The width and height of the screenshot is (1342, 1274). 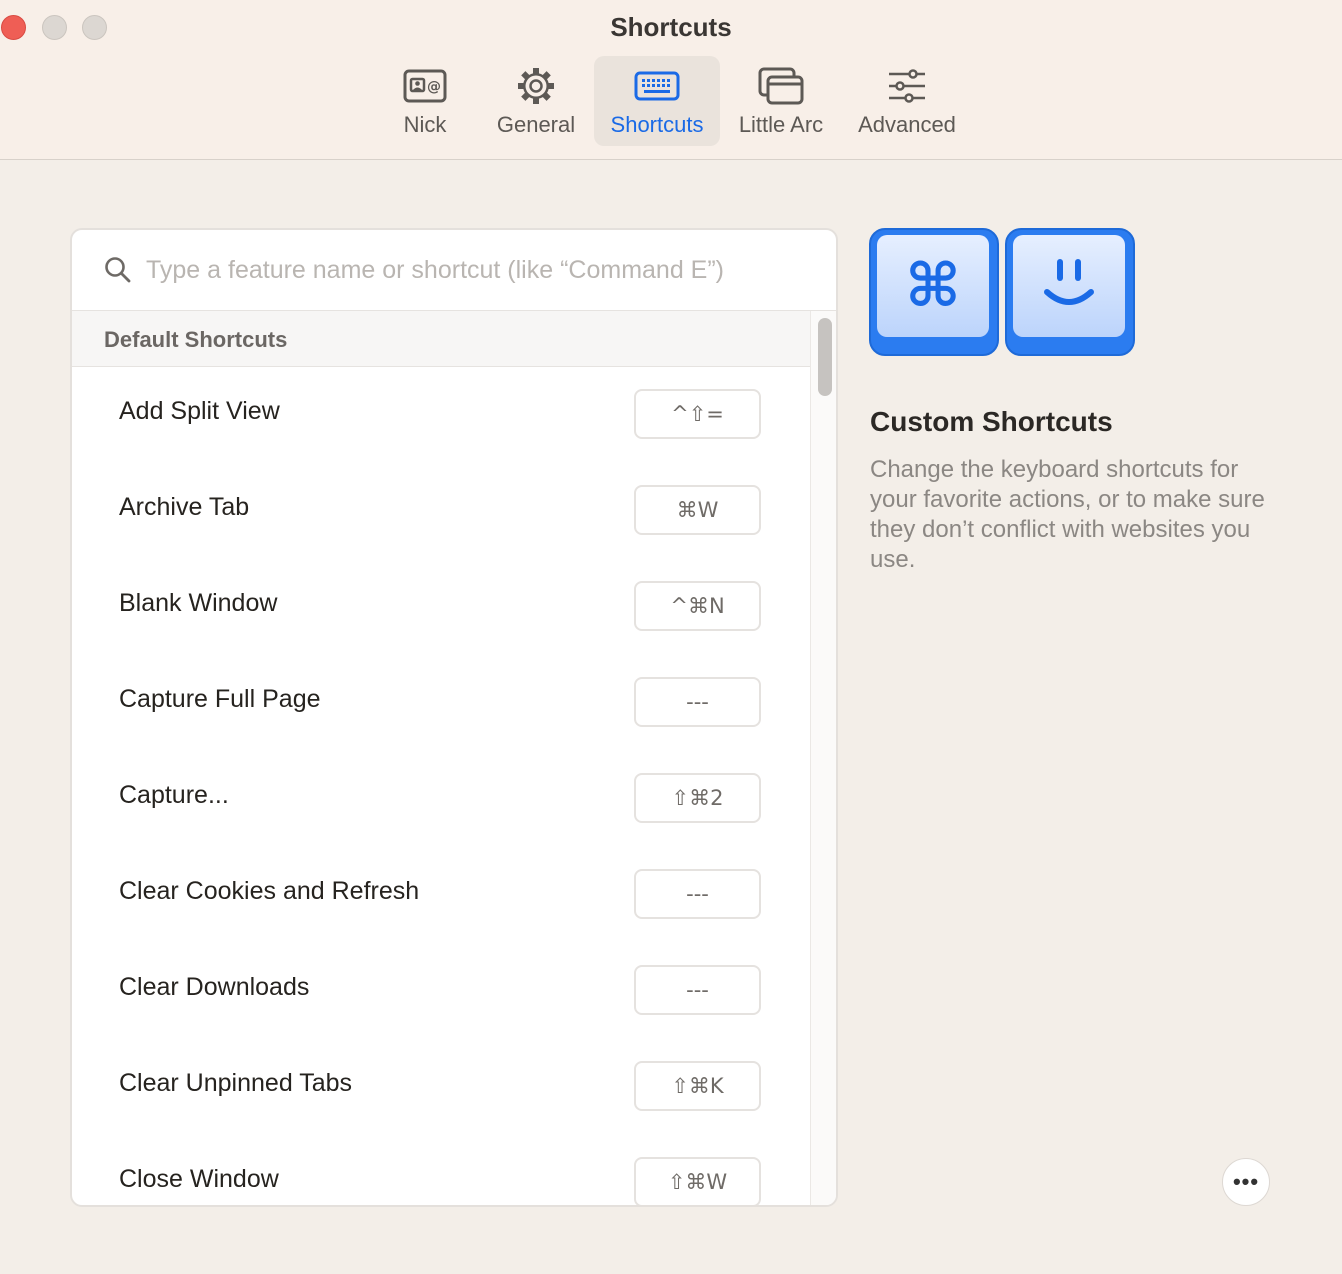 What do you see at coordinates (196, 339) in the screenshot?
I see `section-header-label: Default Shortcuts` at bounding box center [196, 339].